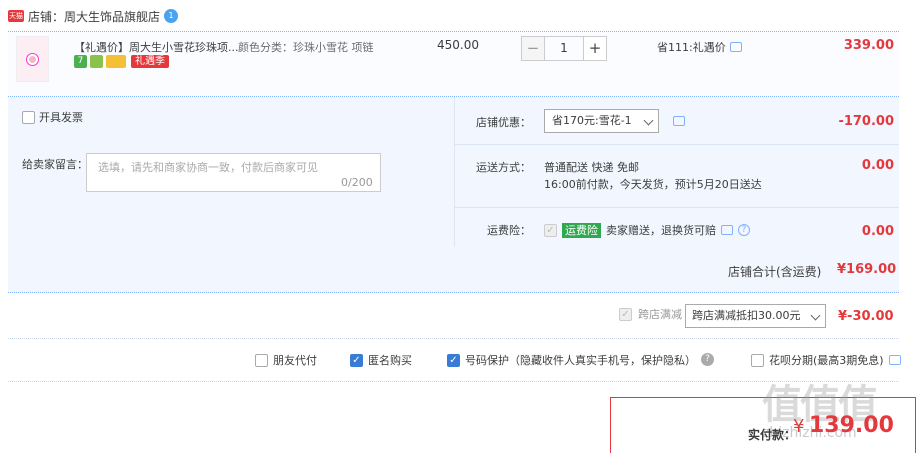  What do you see at coordinates (503, 167) in the screenshot?
I see `shipping-label: 运送方式：` at bounding box center [503, 167].